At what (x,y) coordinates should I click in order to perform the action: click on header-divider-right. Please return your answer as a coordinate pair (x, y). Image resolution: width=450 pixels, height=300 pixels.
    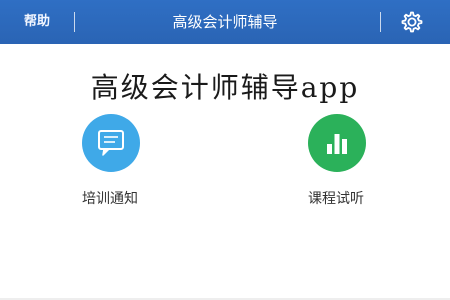
    Looking at the image, I should click on (380, 22).